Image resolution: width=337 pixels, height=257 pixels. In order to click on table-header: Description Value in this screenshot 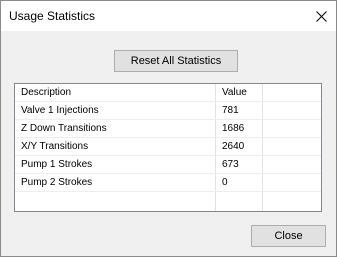, I will do `click(168, 93)`.